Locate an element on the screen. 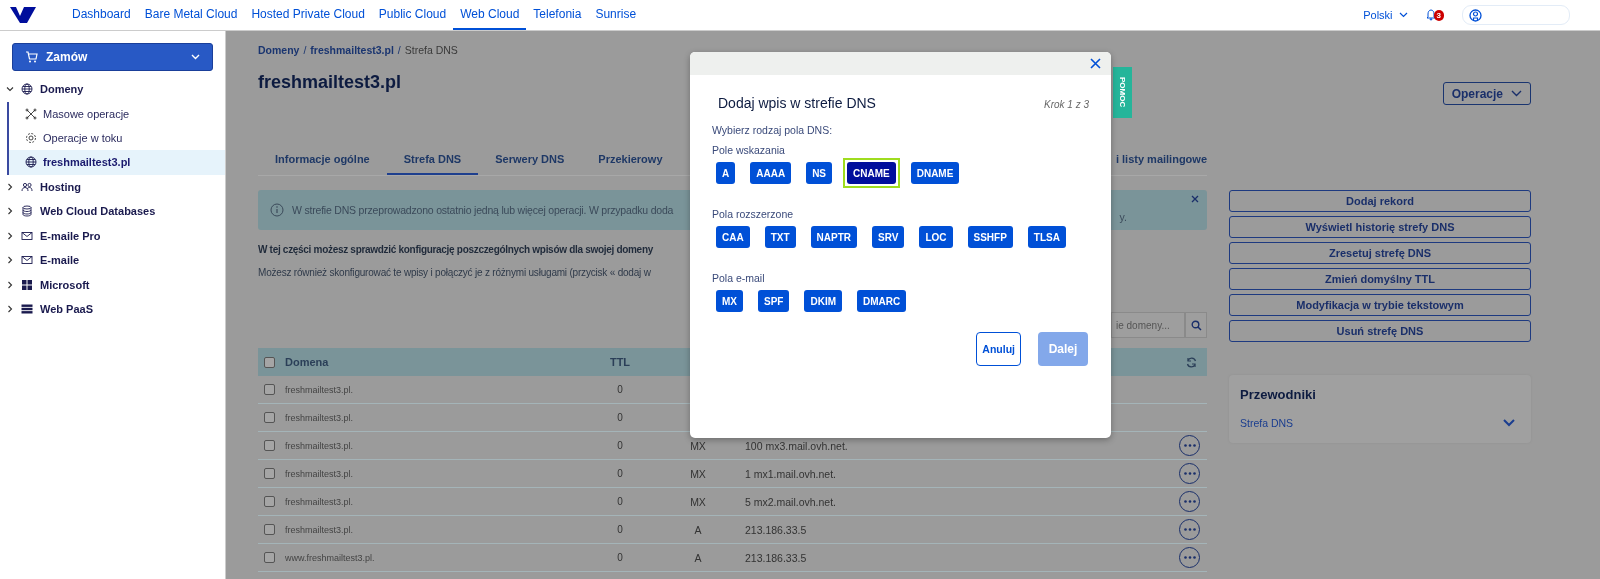  cancel-button: Anuluj is located at coordinates (998, 349).